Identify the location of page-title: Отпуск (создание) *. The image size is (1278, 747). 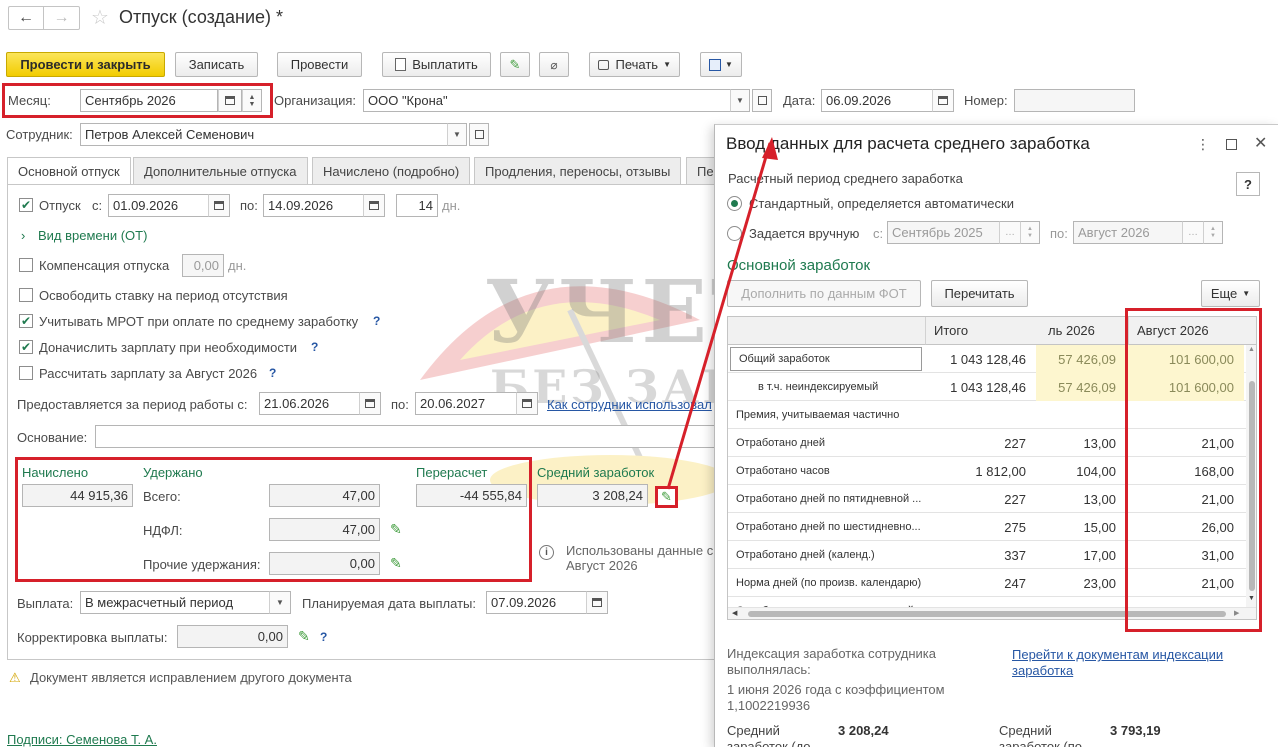
(201, 17).